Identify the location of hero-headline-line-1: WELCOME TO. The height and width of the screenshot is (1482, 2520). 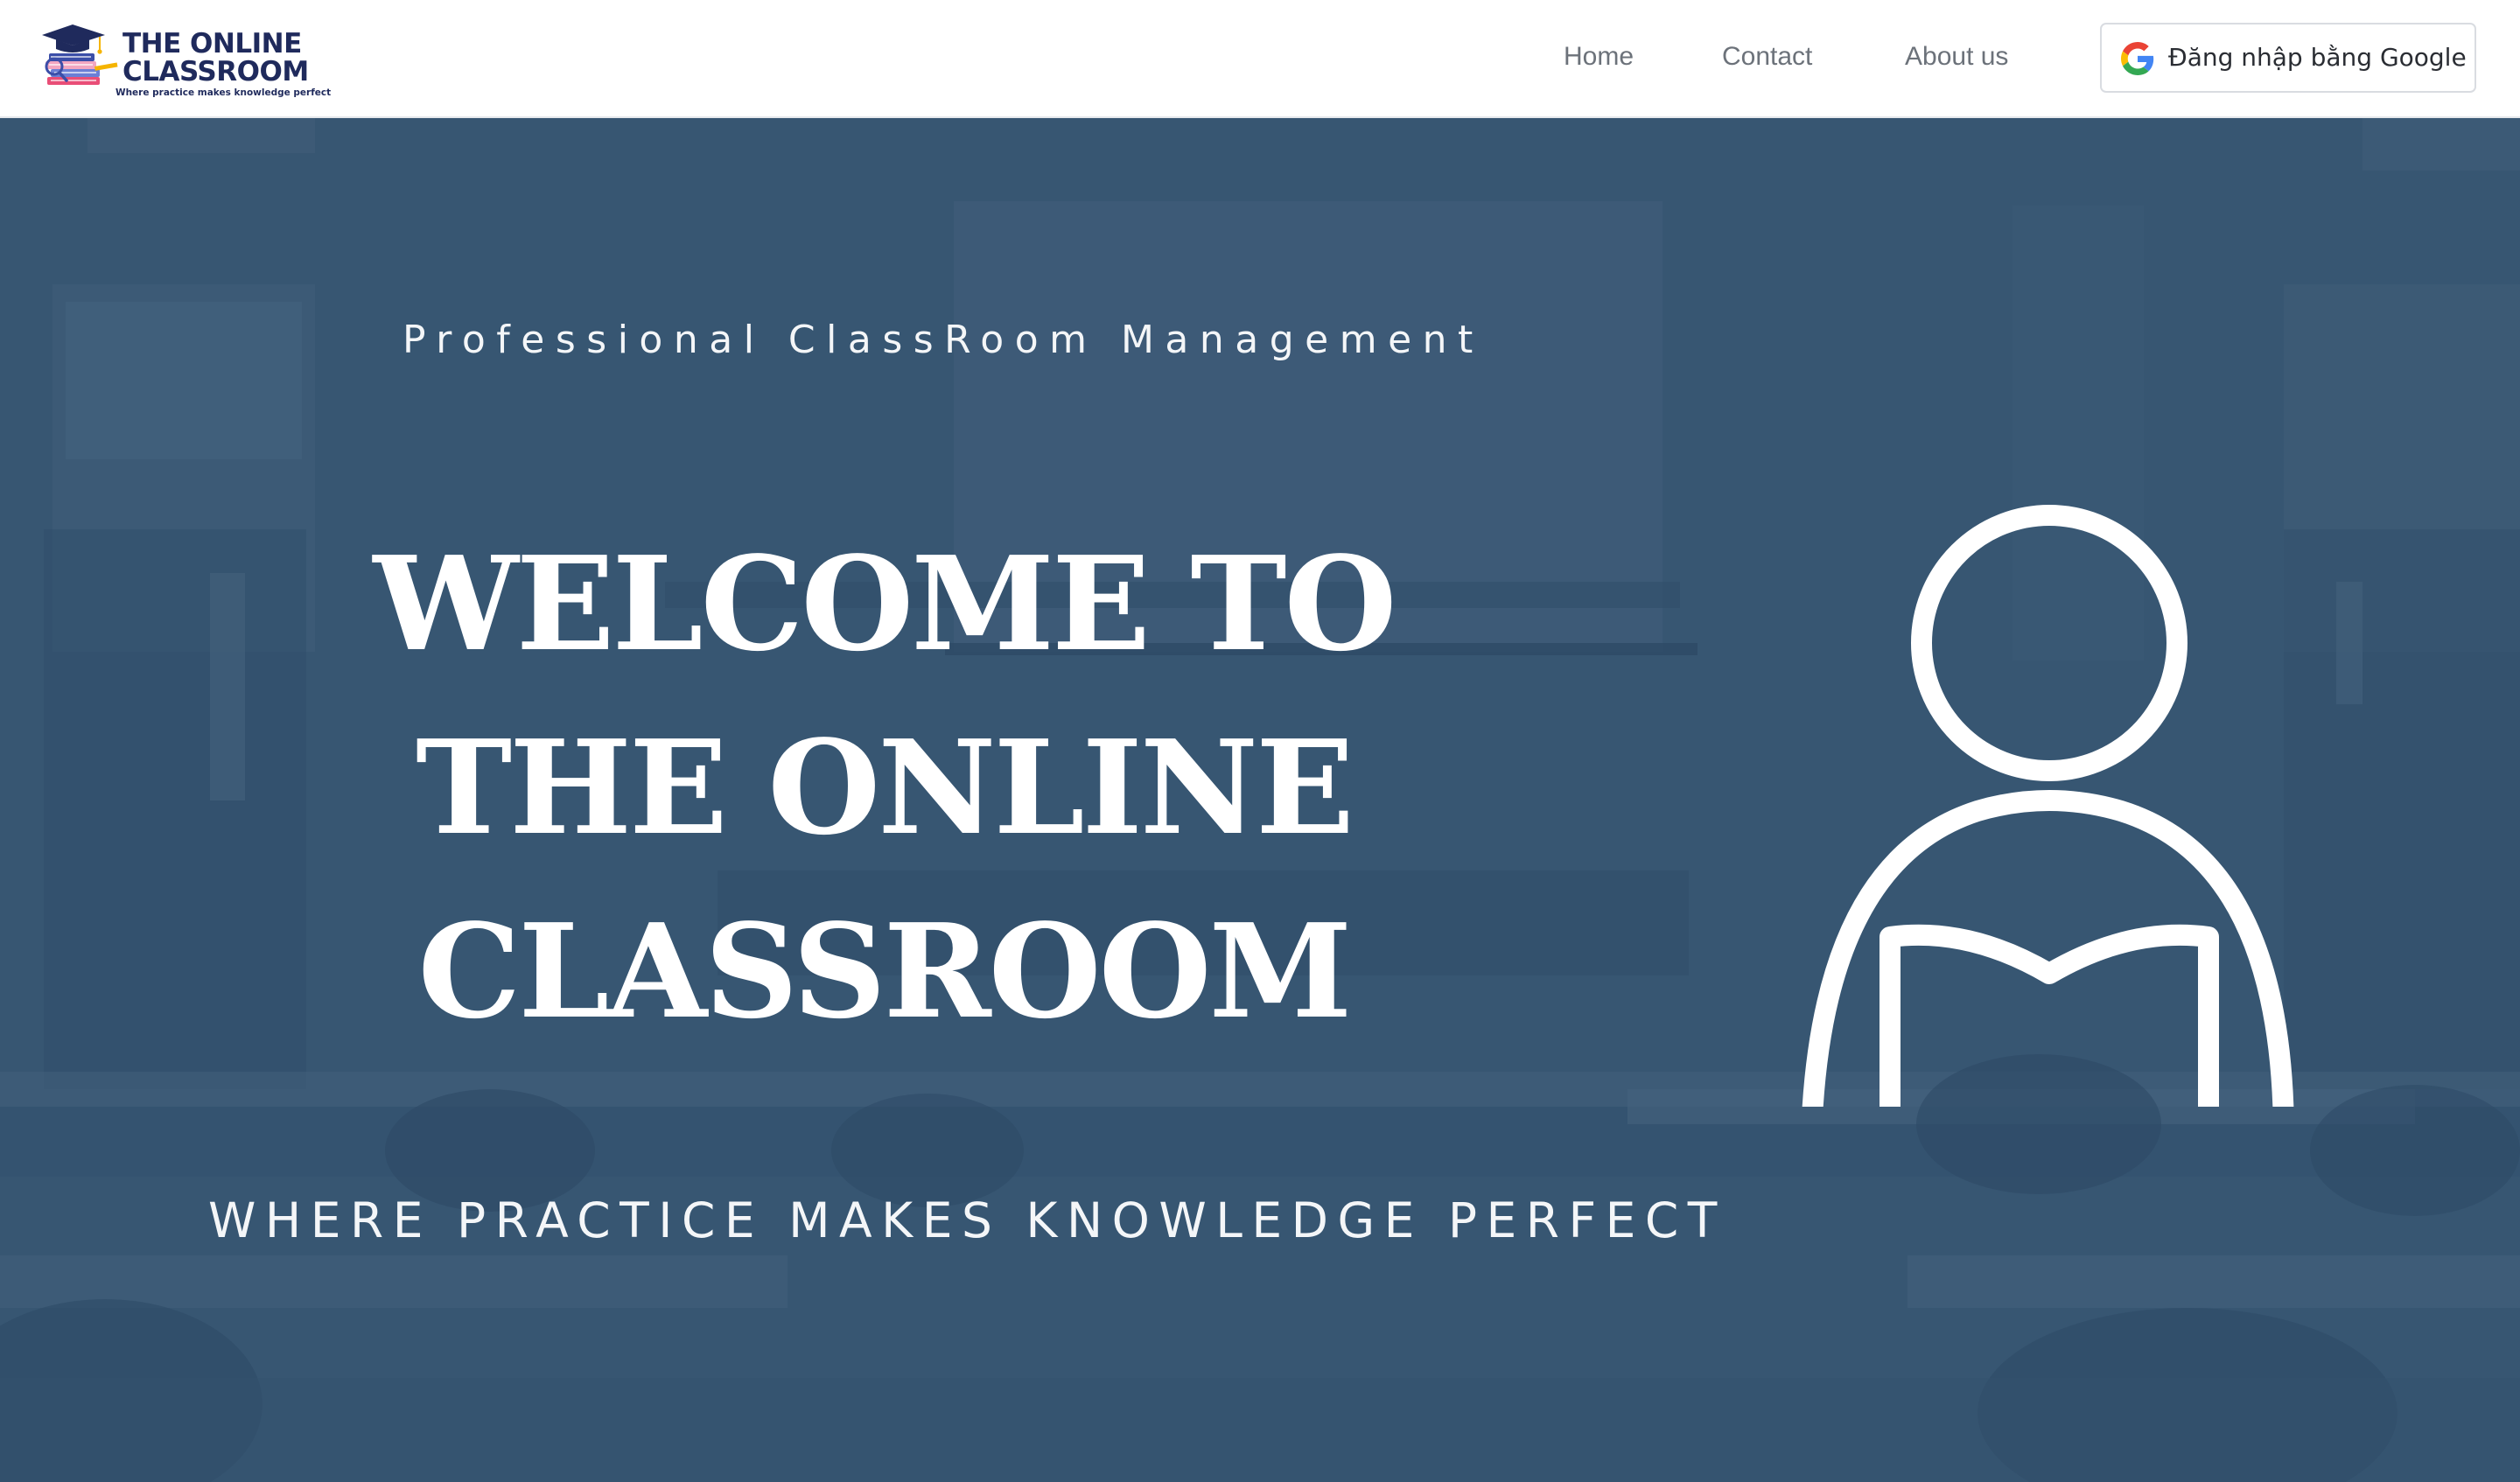
(884, 604).